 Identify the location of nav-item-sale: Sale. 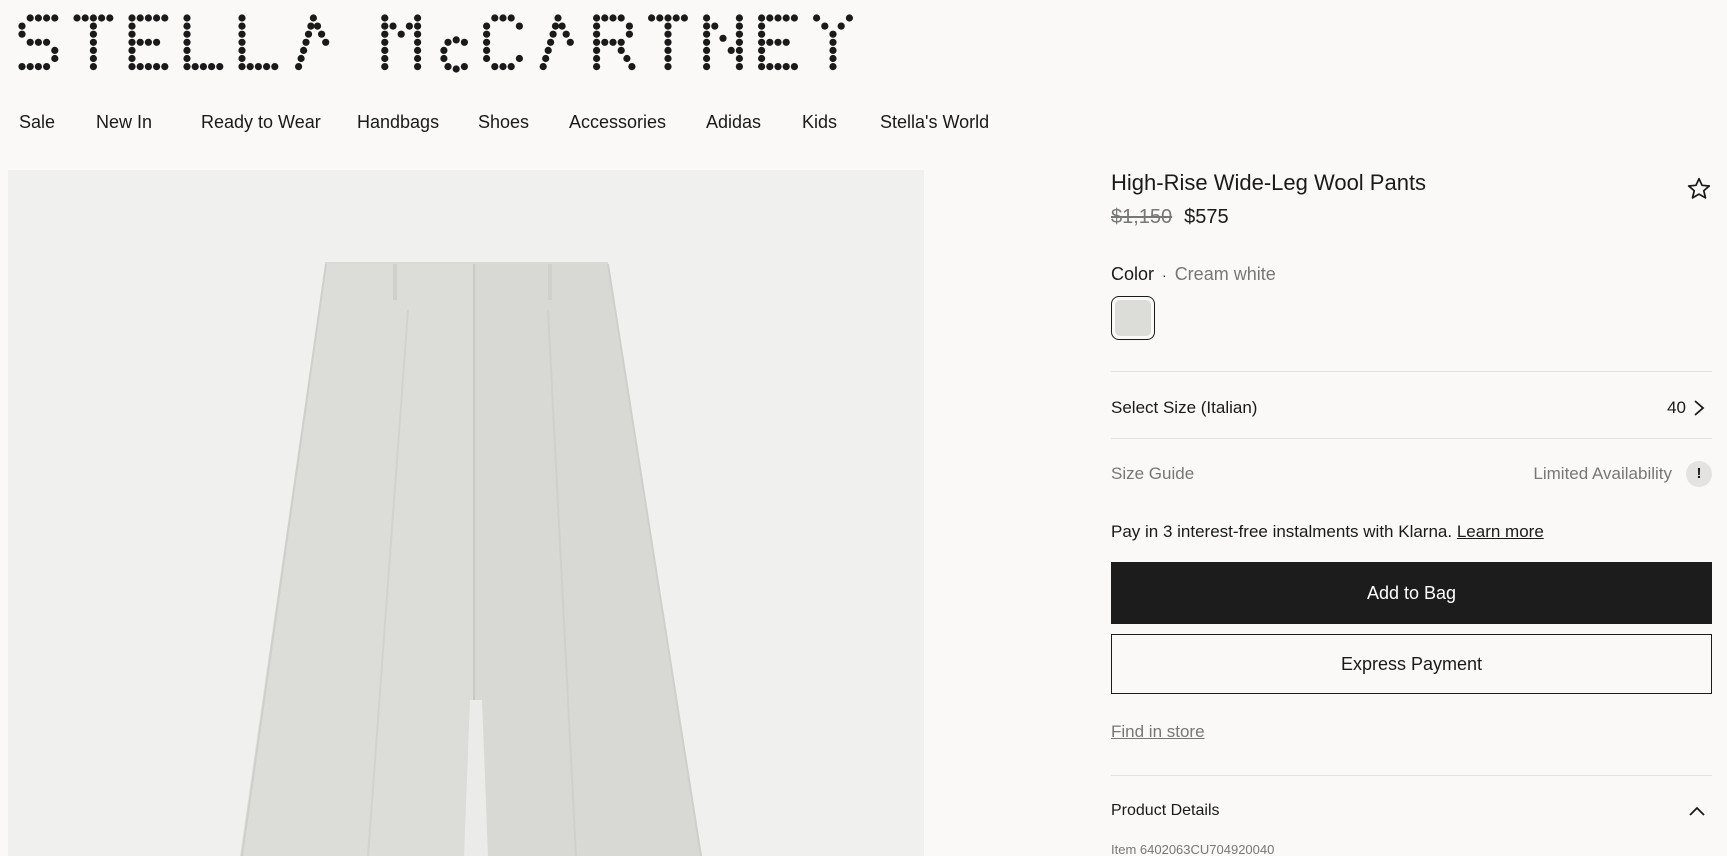
(37, 122).